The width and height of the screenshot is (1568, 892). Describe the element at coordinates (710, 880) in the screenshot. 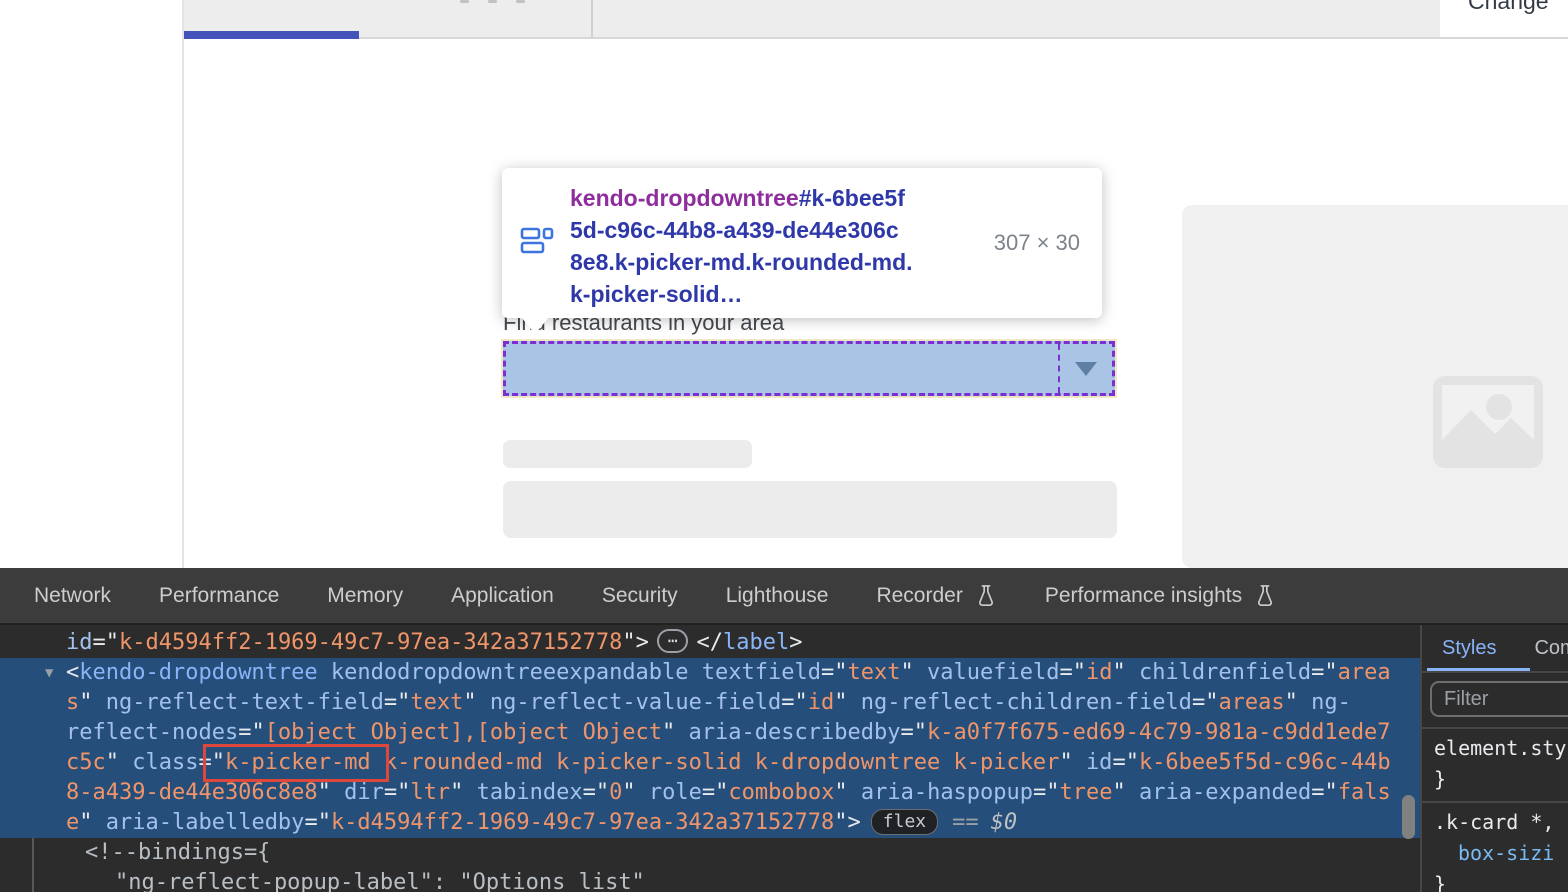

I see `code-line: "ng-reflect-popup-label": "Options list"` at that location.